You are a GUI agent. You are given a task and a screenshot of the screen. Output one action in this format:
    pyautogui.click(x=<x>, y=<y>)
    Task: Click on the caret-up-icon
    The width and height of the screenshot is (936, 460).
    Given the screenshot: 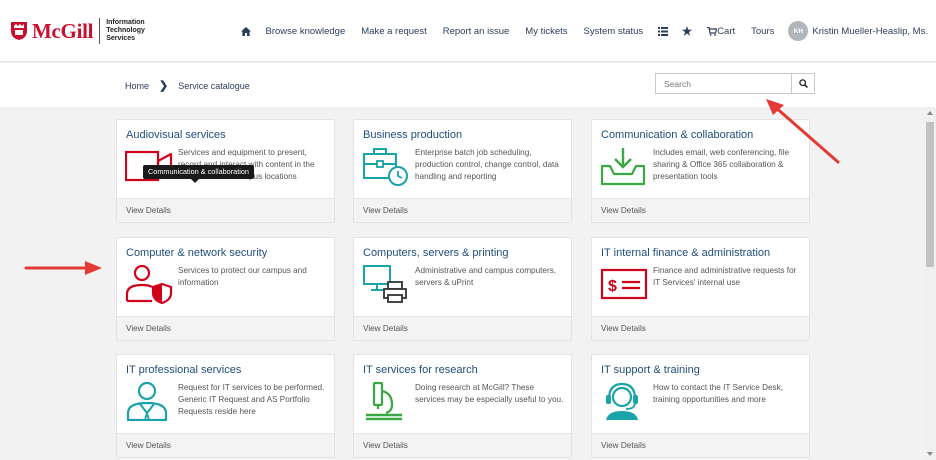 What is the action you would take?
    pyautogui.click(x=930, y=113)
    